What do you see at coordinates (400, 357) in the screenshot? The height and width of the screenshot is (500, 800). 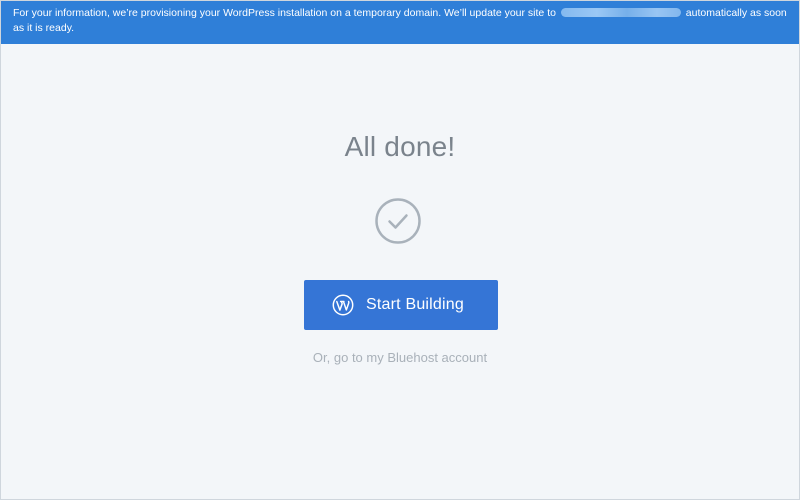 I see `bluehost-account-link: Or, go to my Bluehost account` at bounding box center [400, 357].